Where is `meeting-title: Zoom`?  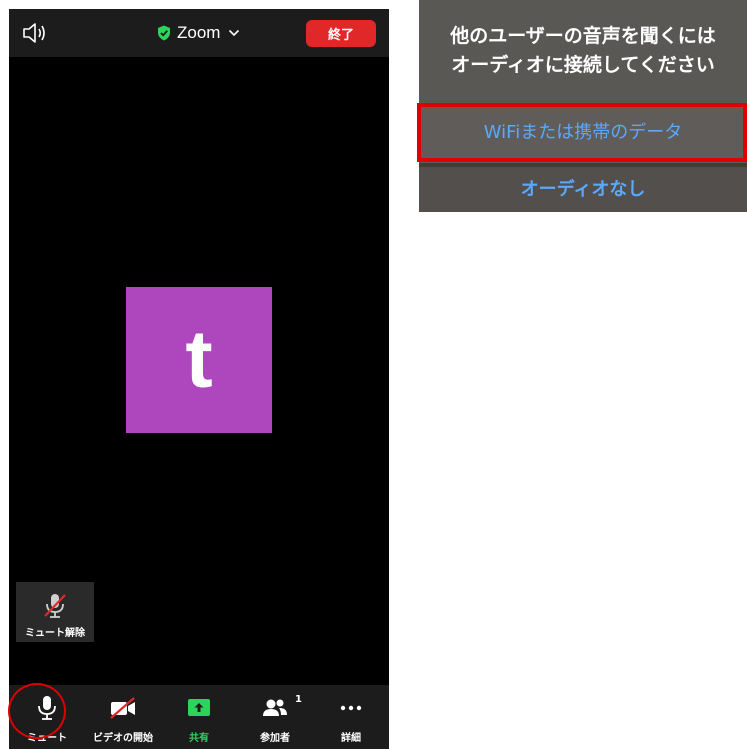
meeting-title: Zoom is located at coordinates (198, 33).